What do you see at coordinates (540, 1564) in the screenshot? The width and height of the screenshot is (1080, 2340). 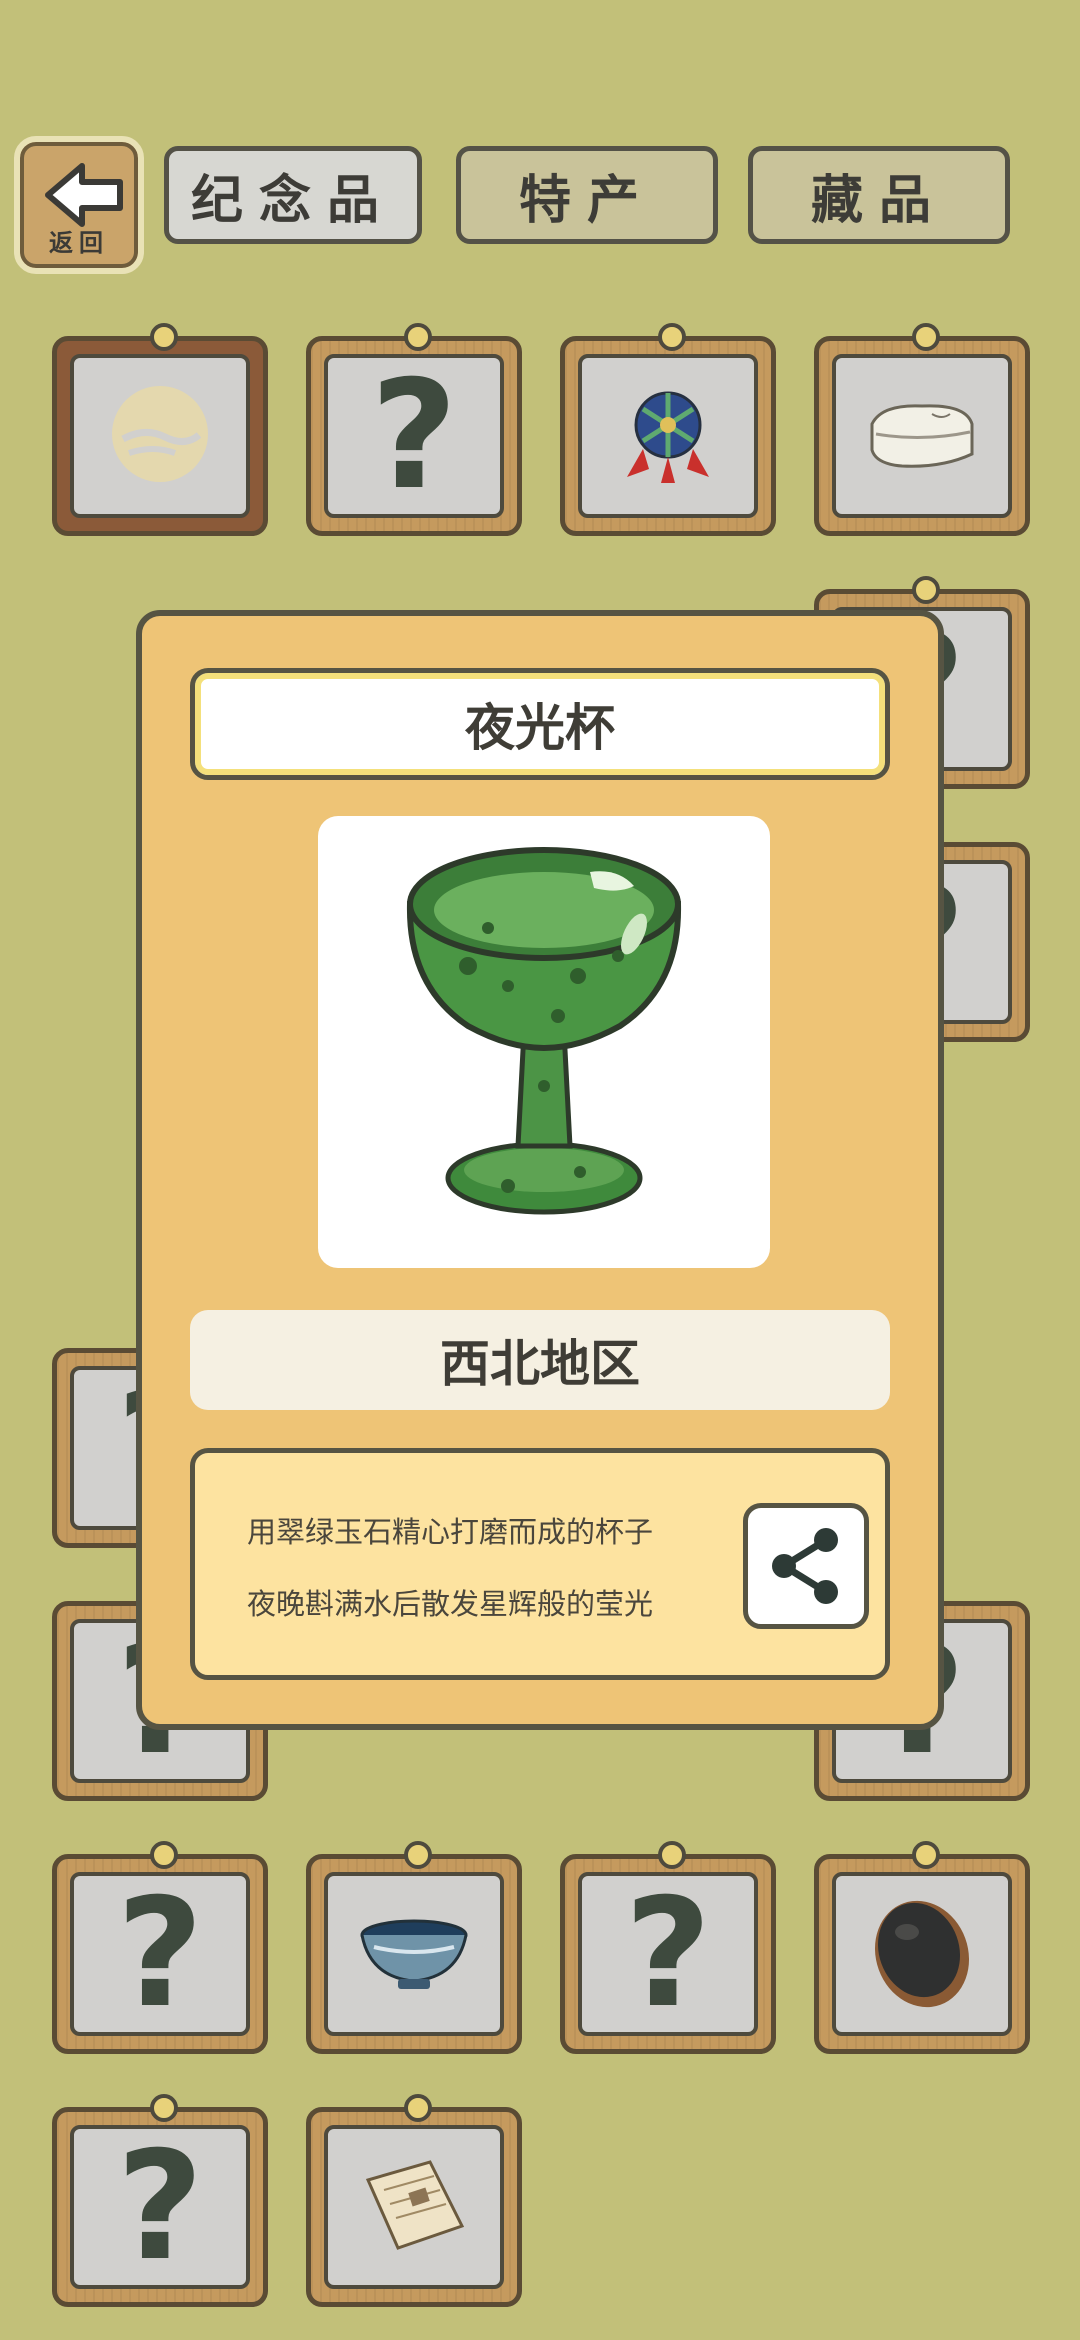 I see `item-description: 用翠绿玉石精心打磨而成的杯子 夜晚斟满水后散发星辉般的莹光` at bounding box center [540, 1564].